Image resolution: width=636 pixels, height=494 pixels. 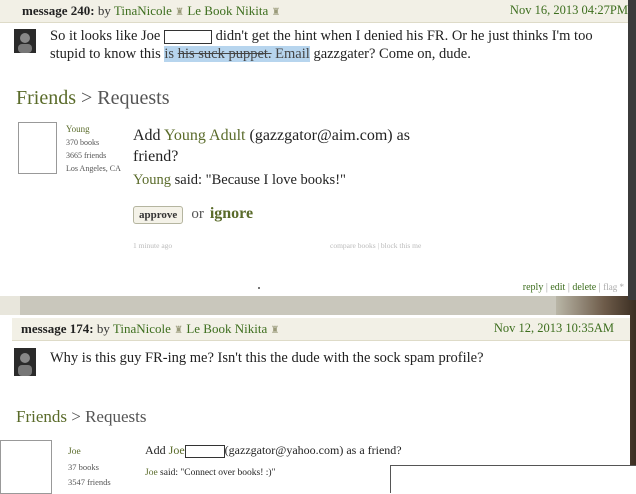 I want to click on strikethrough-text: his suck puppet., so click(x=224, y=54).